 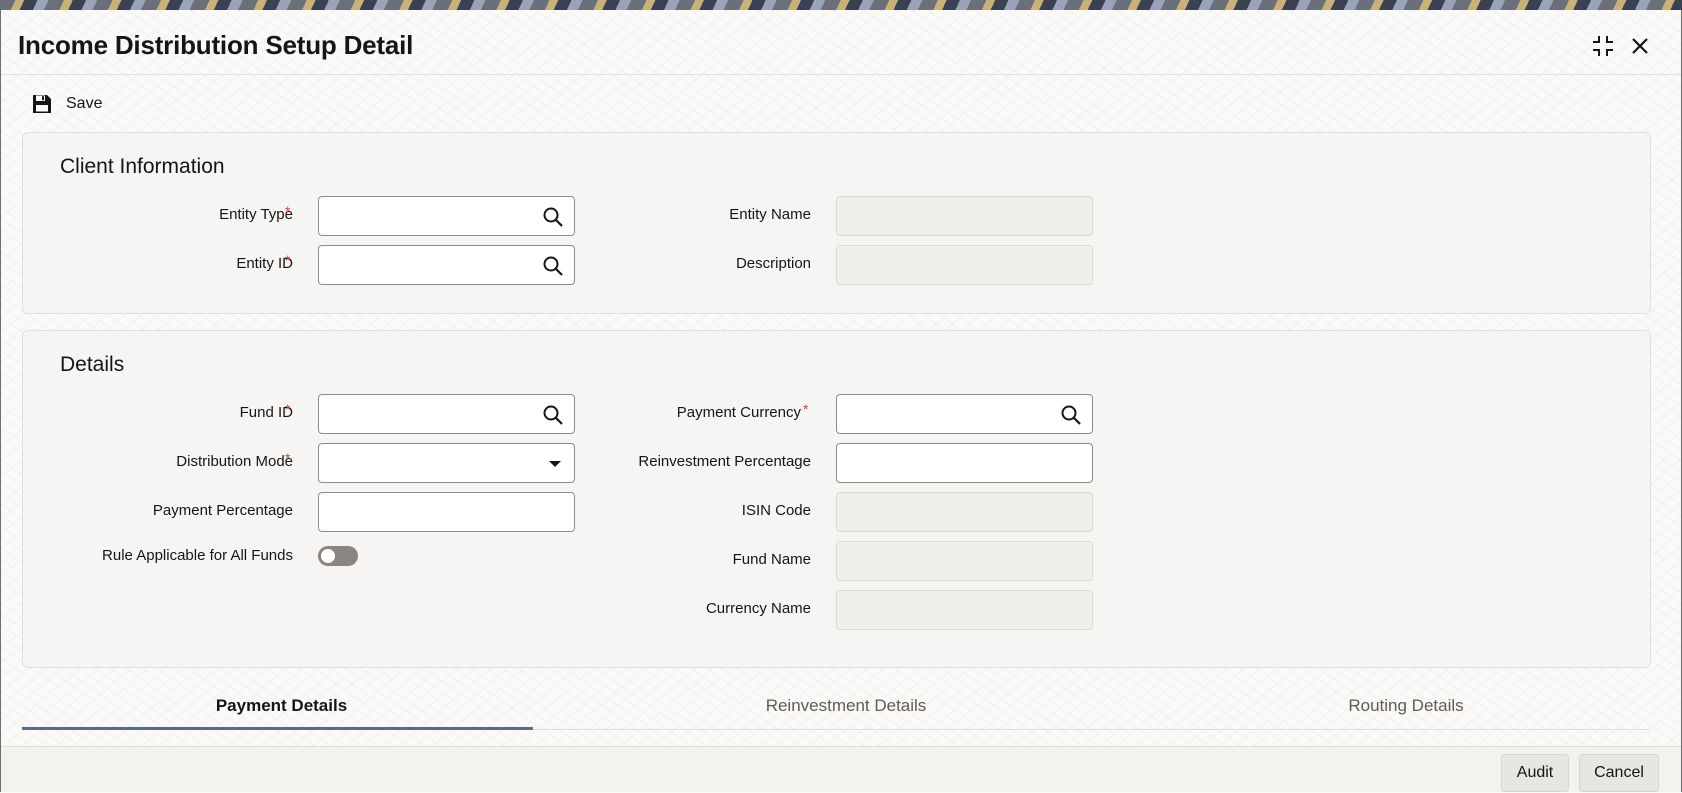 I want to click on payment-currency-field, so click(x=964, y=414).